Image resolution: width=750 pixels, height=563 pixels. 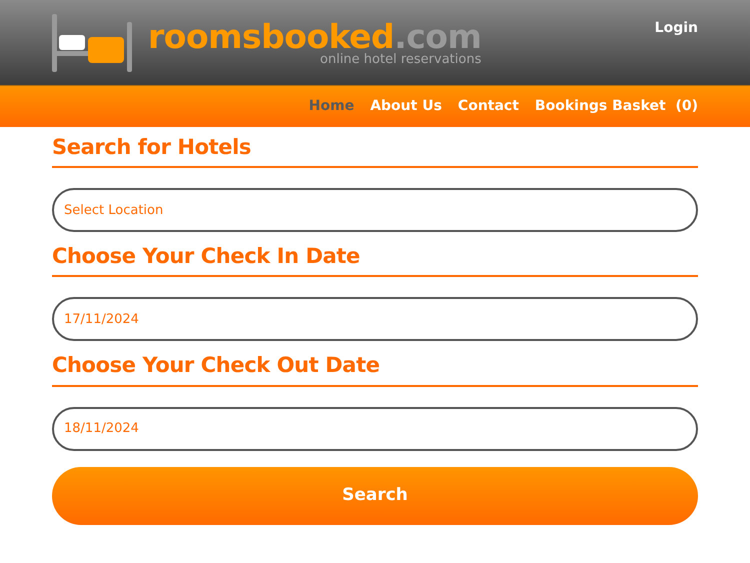 What do you see at coordinates (375, 261) in the screenshot?
I see `section-heading: Choose Your Check In Date` at bounding box center [375, 261].